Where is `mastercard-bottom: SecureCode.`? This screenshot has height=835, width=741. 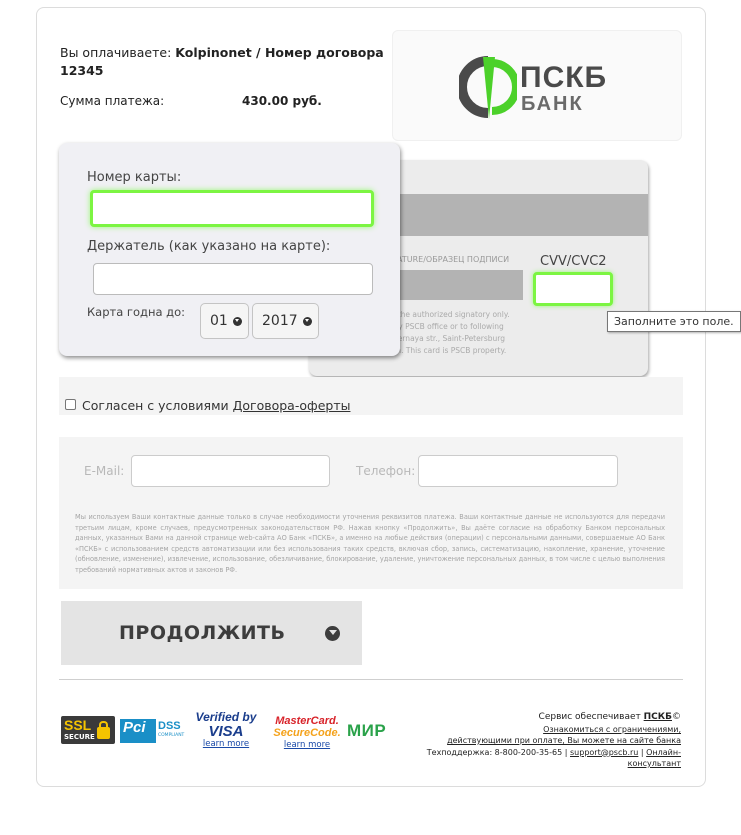
mastercard-bottom: SecureCode. is located at coordinates (307, 733).